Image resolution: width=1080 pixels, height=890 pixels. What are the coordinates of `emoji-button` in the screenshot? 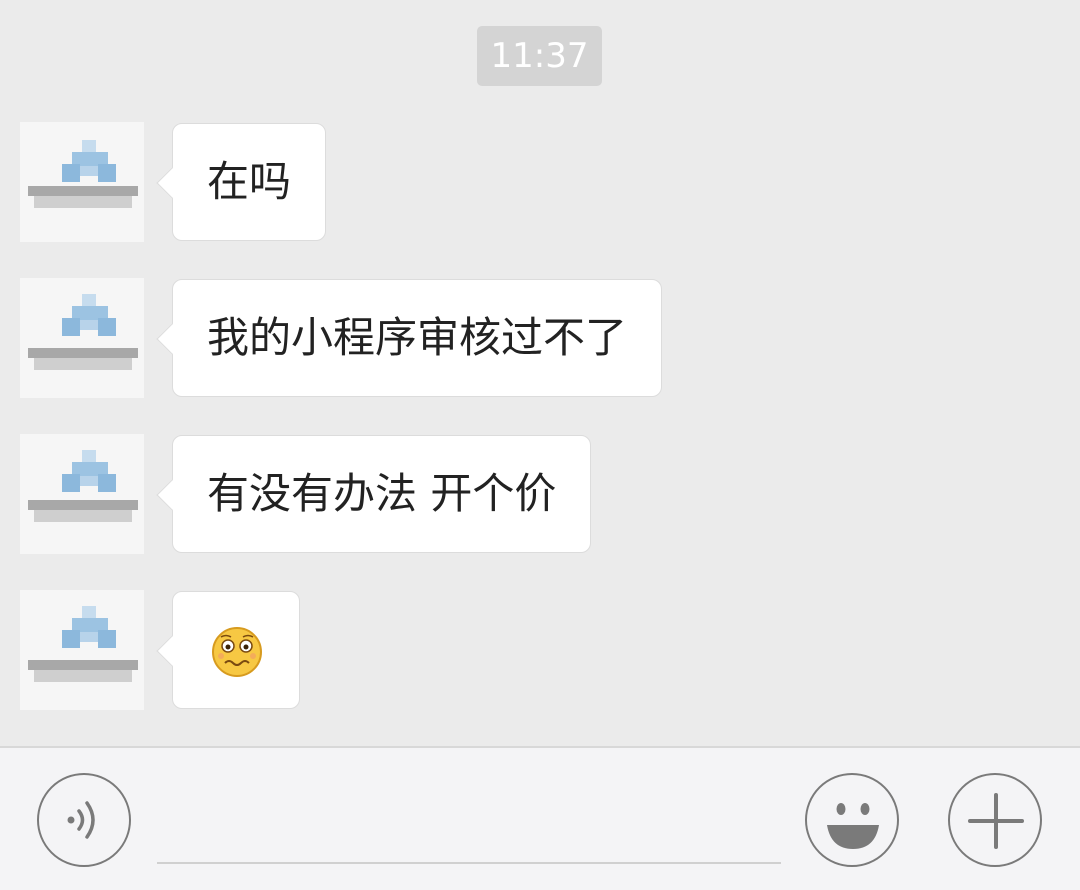 It's located at (852, 820).